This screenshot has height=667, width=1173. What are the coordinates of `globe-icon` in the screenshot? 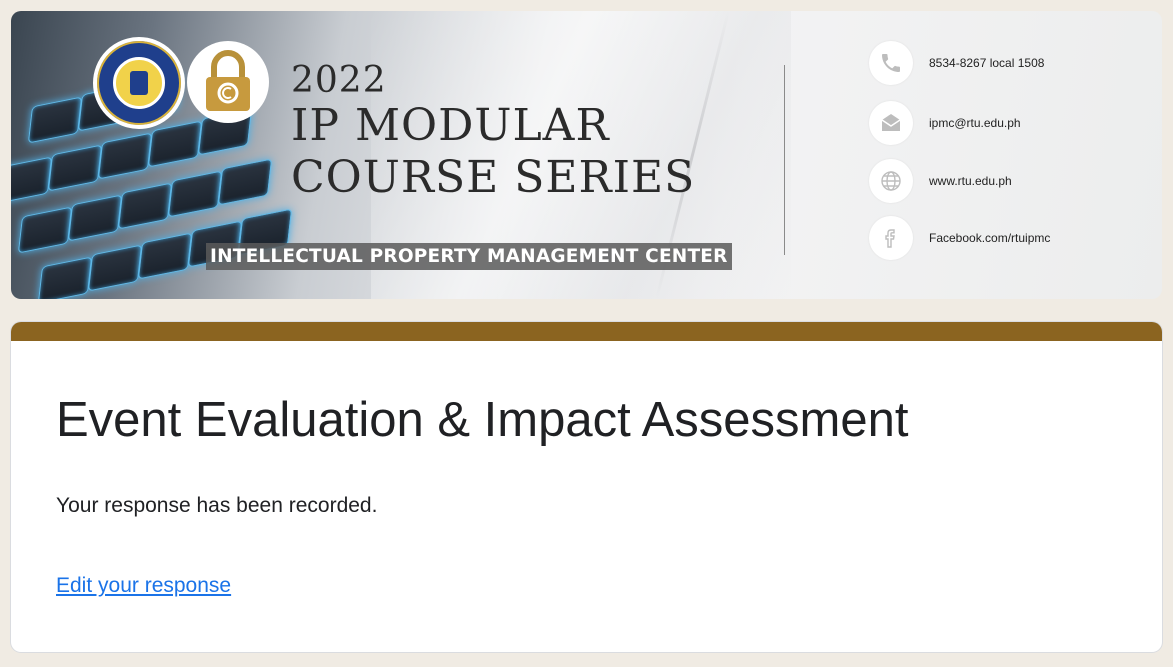 It's located at (891, 181).